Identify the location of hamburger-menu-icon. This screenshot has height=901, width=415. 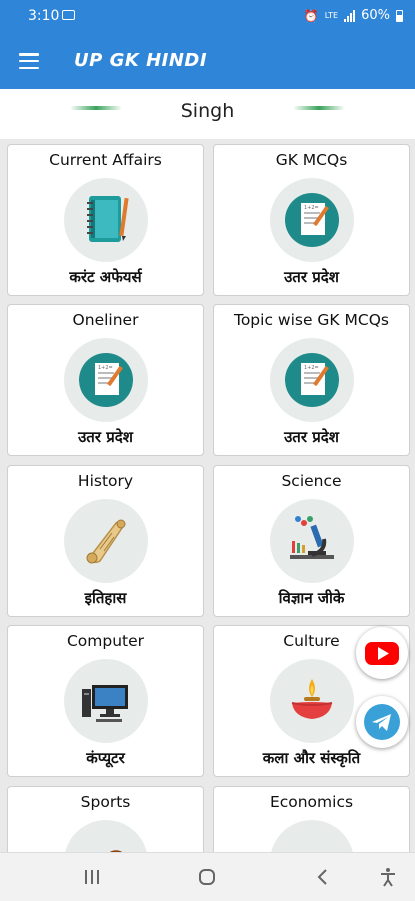
(29, 61).